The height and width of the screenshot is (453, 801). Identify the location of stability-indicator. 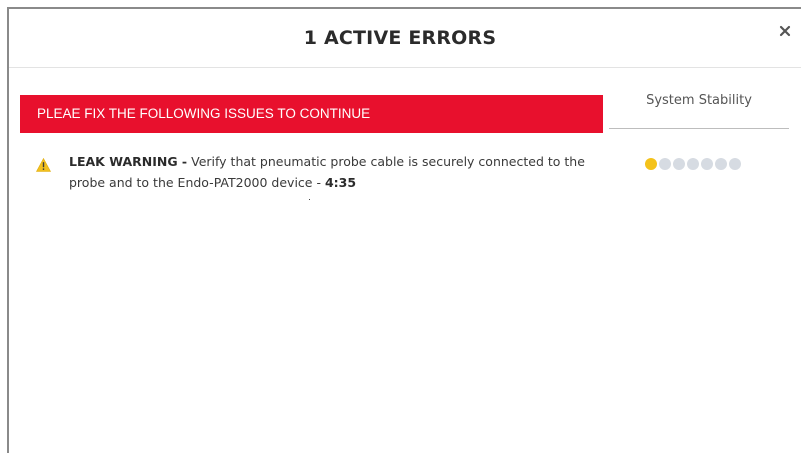
(693, 164).